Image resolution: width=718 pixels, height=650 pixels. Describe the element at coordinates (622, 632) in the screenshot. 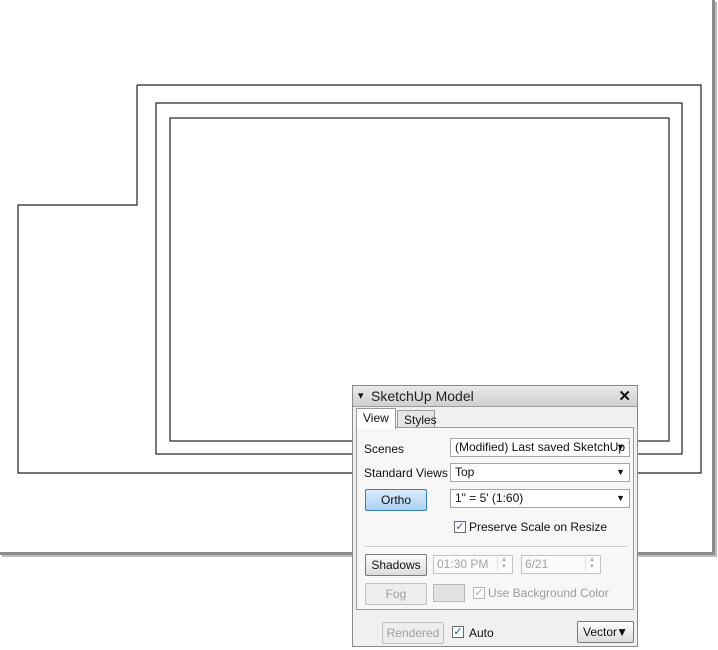

I see `triangle-down-icon: ▼` at that location.